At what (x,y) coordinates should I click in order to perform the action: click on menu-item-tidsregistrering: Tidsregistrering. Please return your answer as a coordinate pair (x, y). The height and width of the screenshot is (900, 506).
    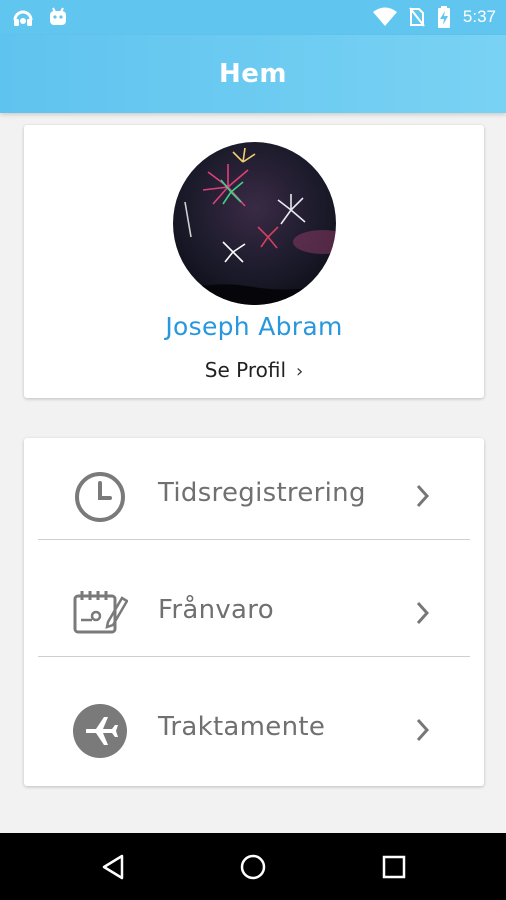
    Looking at the image, I should click on (254, 496).